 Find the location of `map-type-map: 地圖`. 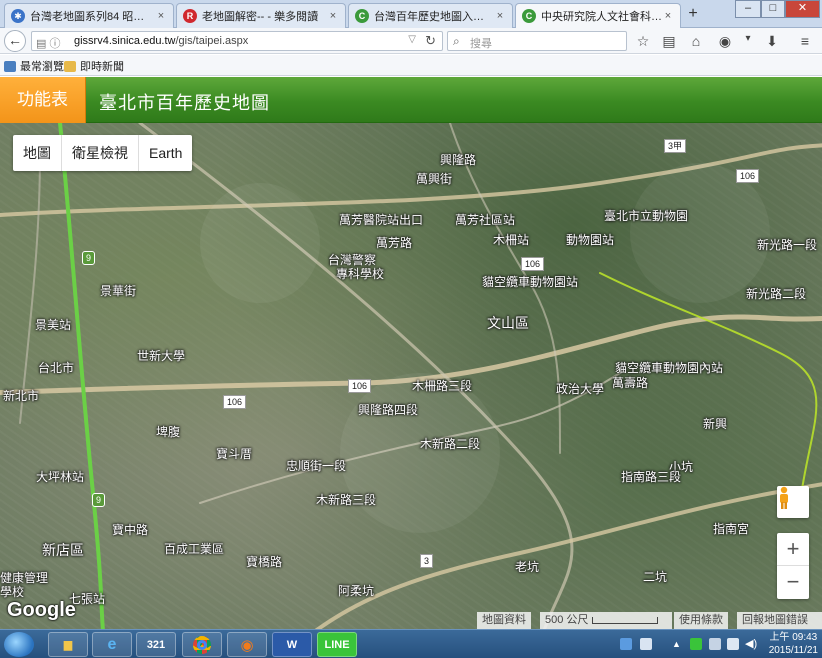

map-type-map: 地圖 is located at coordinates (37, 153).